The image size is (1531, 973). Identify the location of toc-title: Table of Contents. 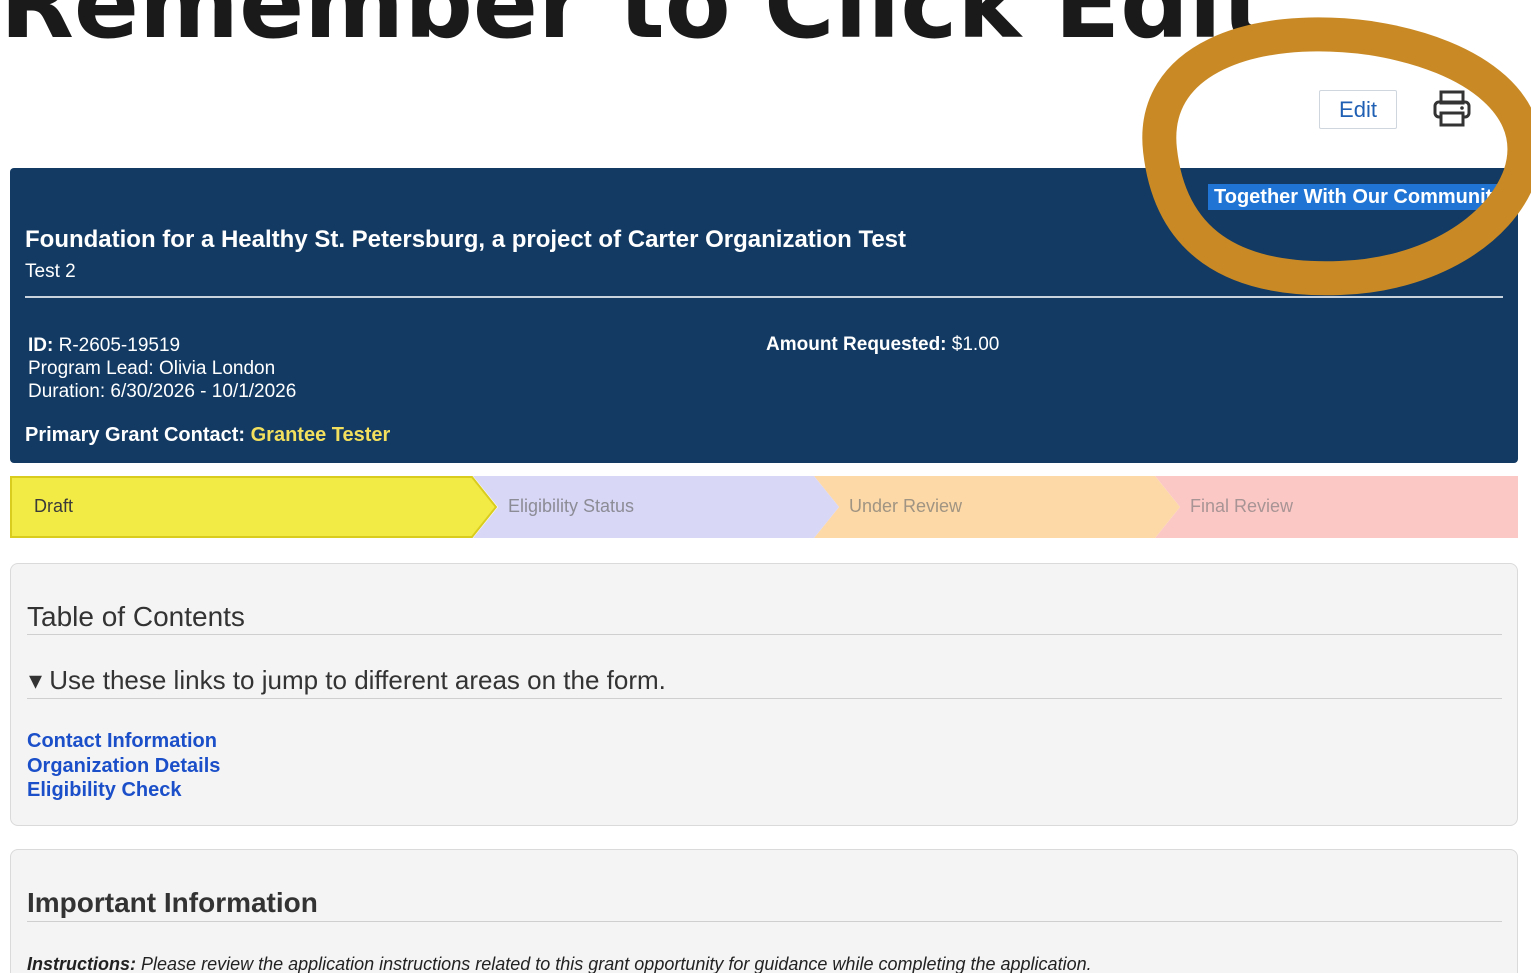
(136, 616).